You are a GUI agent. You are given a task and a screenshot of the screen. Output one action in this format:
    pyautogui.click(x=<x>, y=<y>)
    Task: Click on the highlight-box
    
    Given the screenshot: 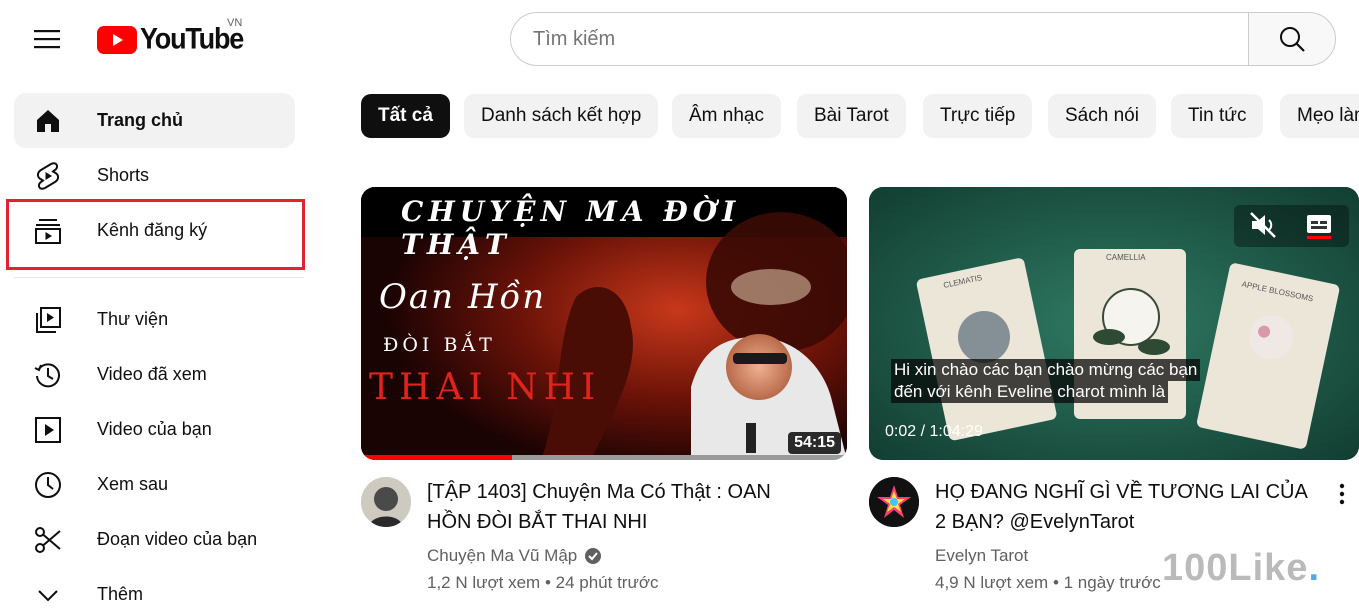 What is the action you would take?
    pyautogui.click(x=155, y=234)
    